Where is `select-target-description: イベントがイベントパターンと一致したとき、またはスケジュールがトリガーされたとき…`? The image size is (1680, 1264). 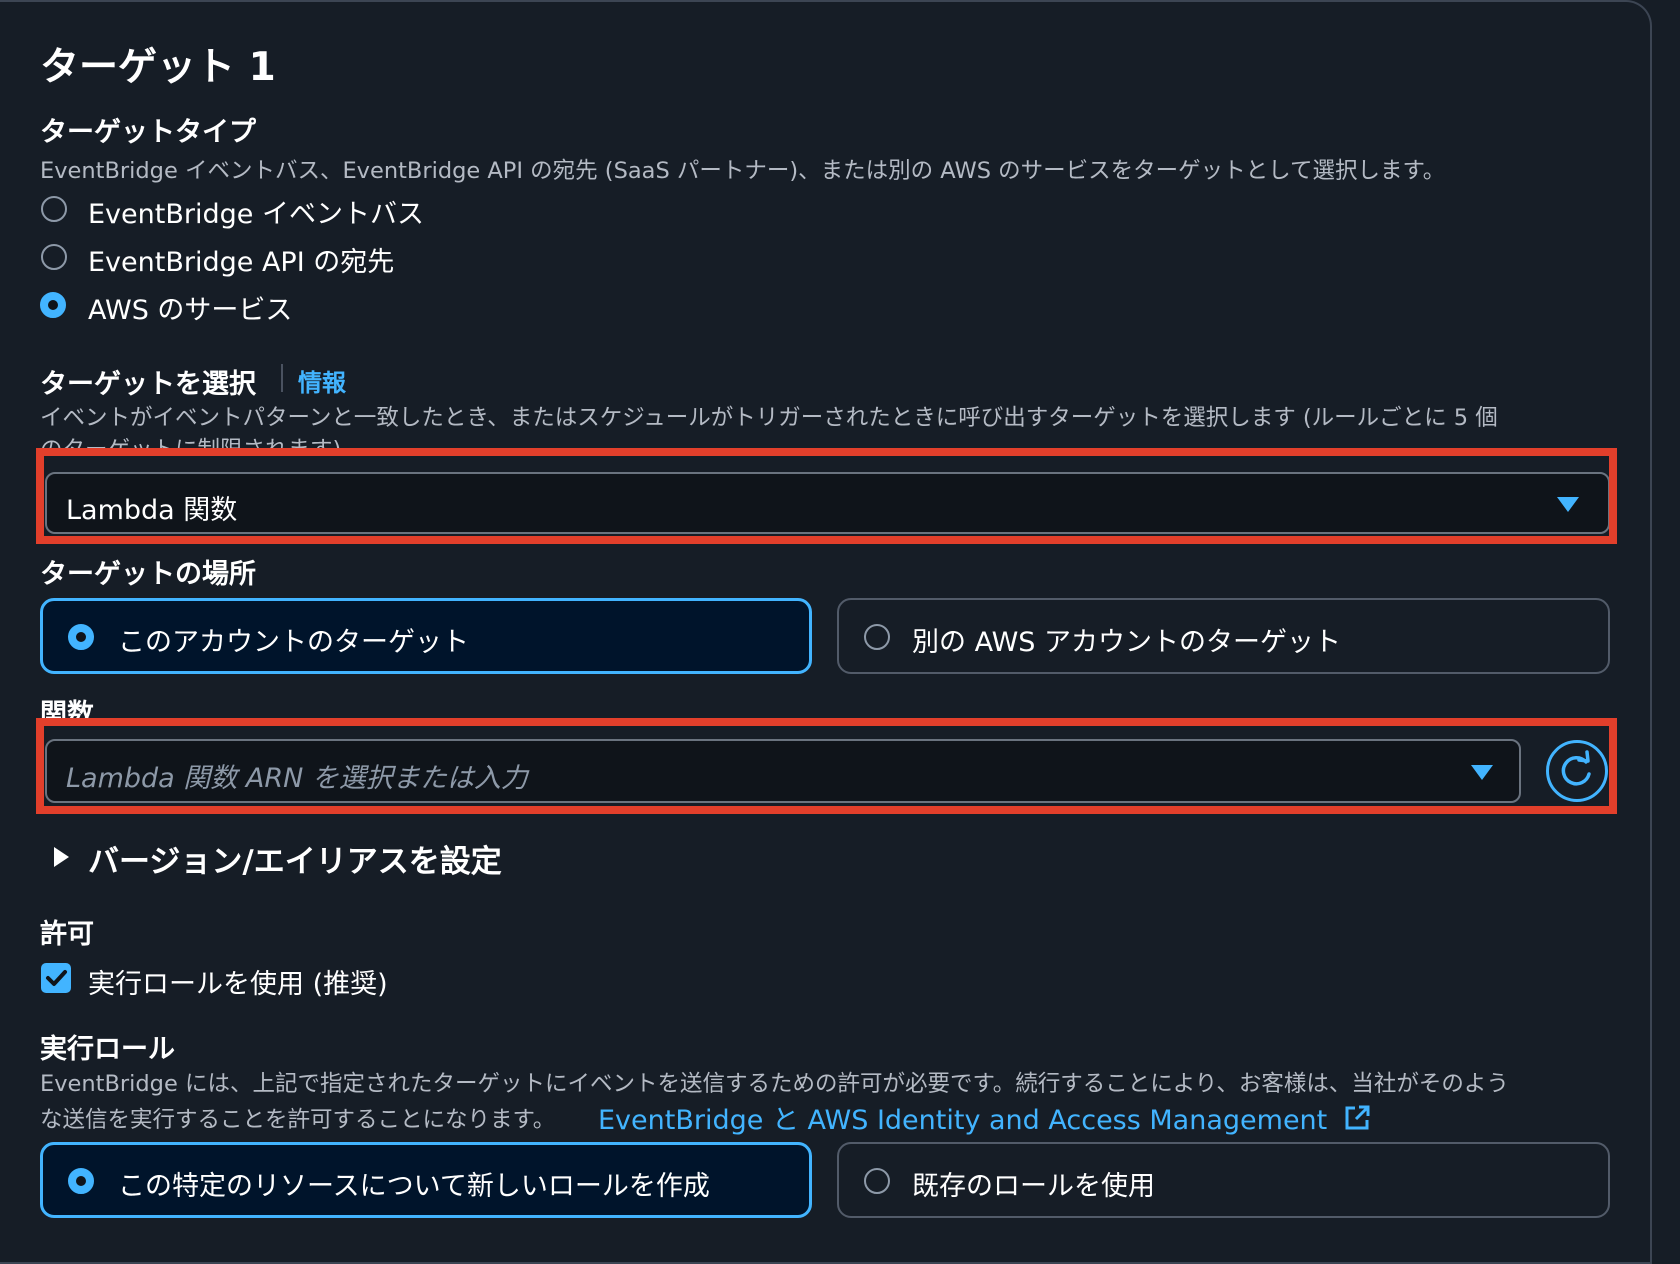
select-target-description: イベントがイベントパターンと一致したとき、またはスケジュールがトリガーされたとき… is located at coordinates (769, 418).